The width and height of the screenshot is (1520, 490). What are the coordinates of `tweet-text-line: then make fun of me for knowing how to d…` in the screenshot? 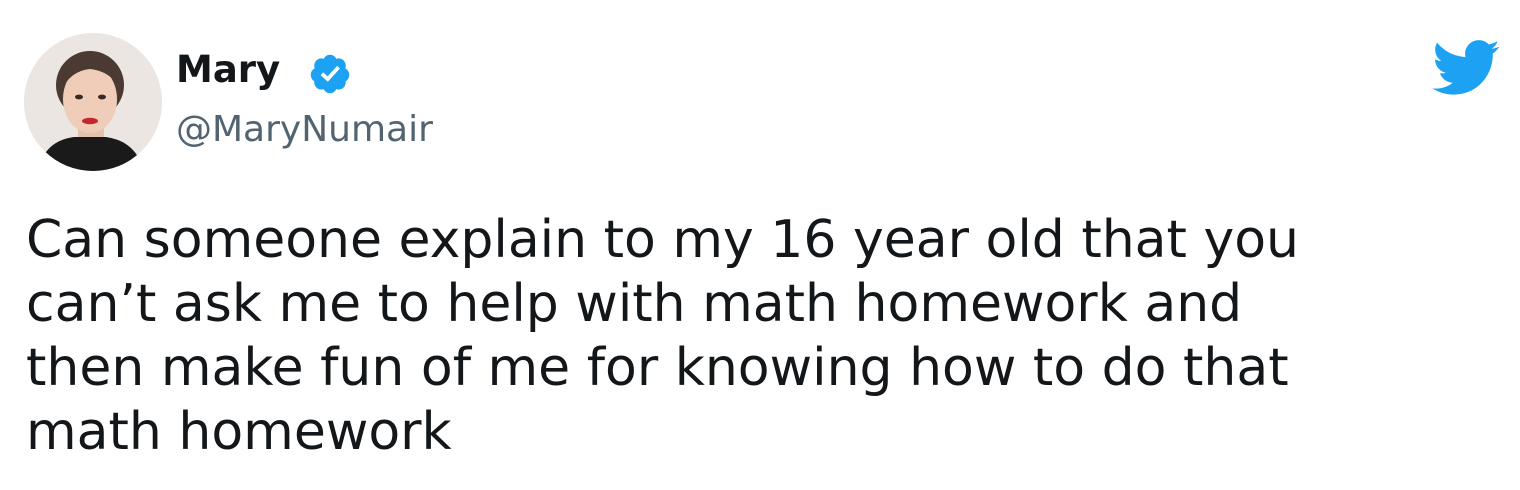 It's located at (657, 368).